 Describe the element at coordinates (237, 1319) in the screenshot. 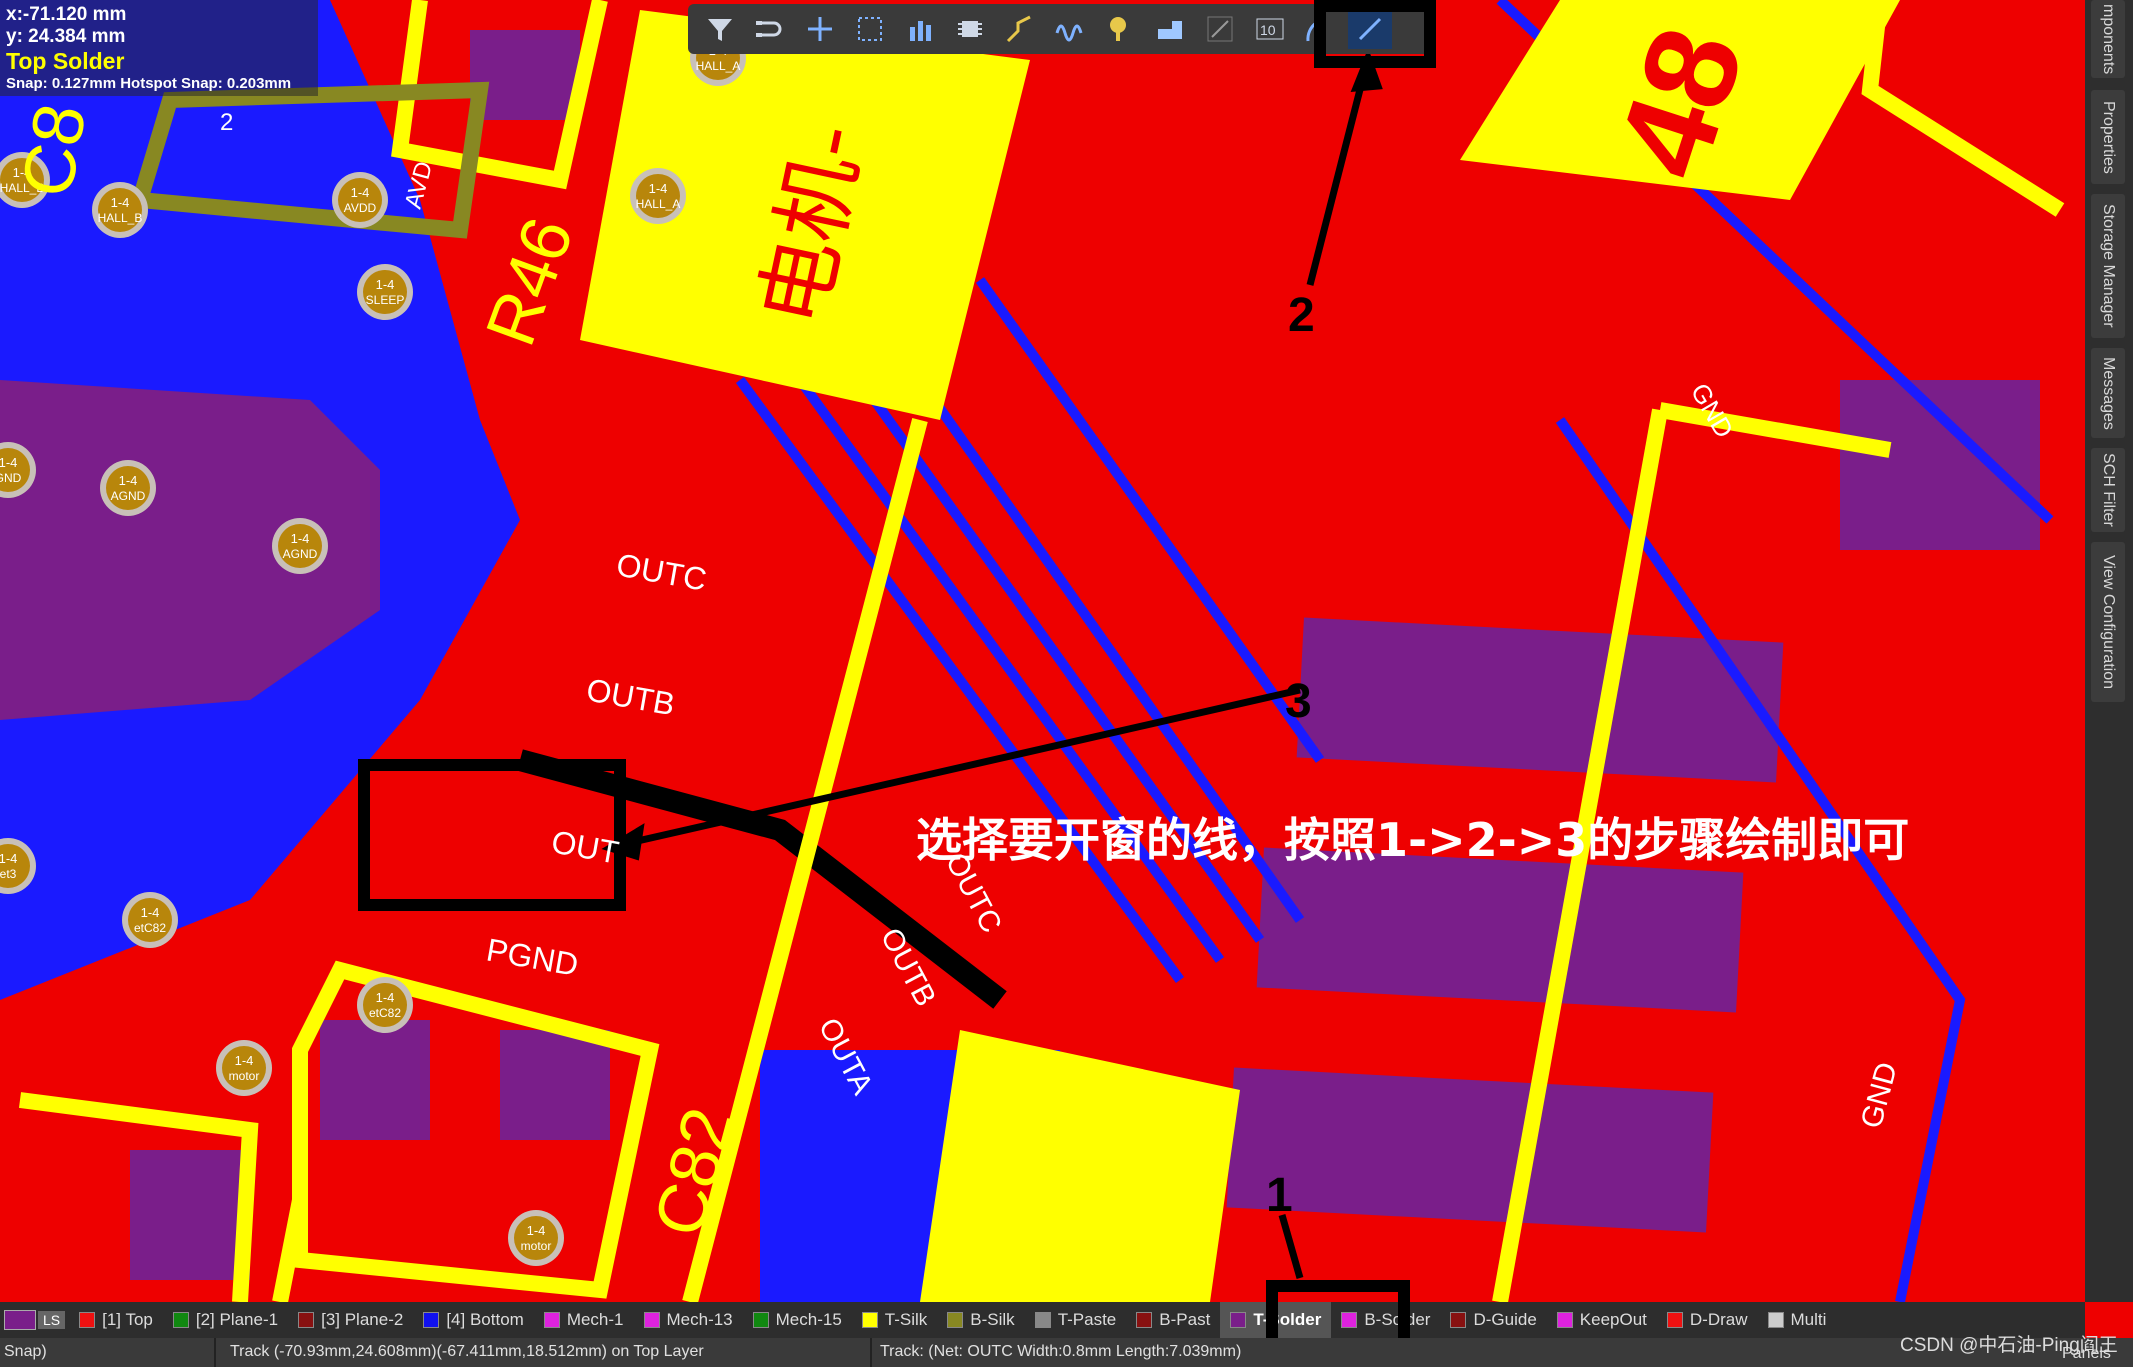

I see `layer-tab-label: [2] Plane-1` at that location.